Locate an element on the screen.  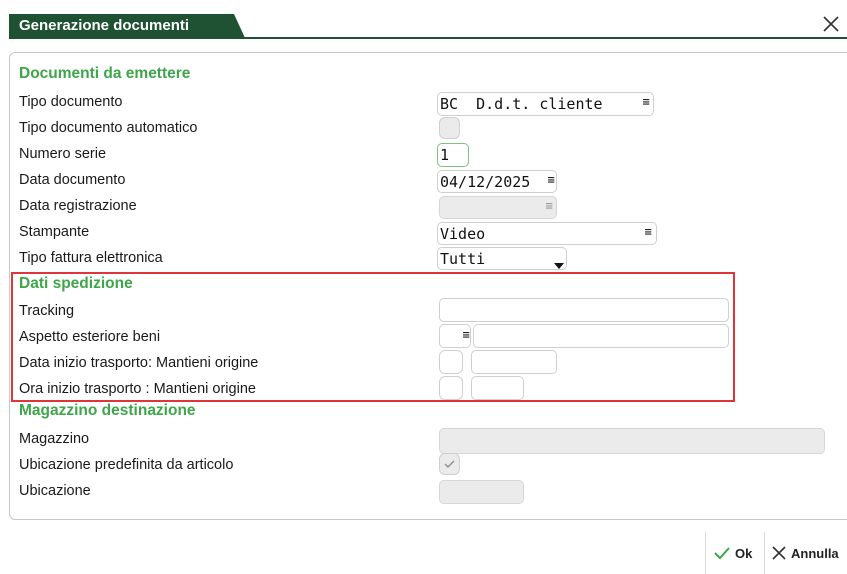
aspetto-label: Aspetto esteriore beni is located at coordinates (90, 337).